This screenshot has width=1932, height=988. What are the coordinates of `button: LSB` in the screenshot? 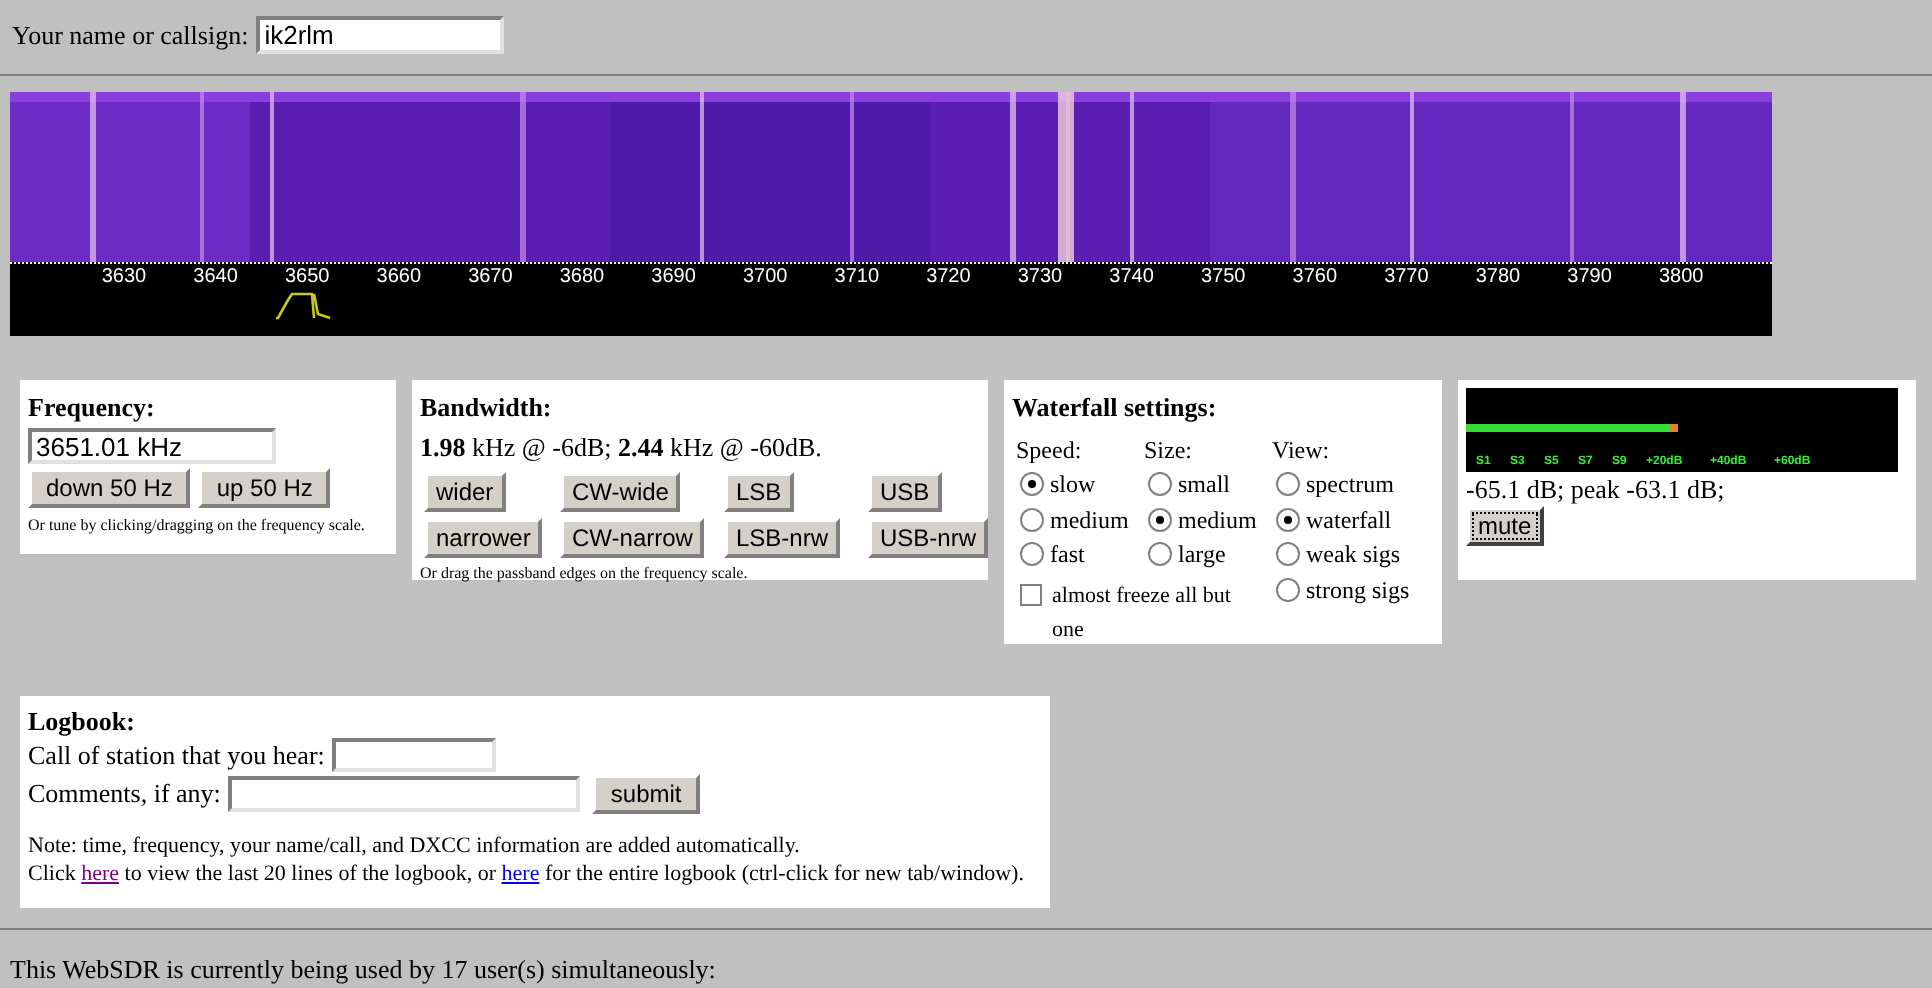 It's located at (759, 492).